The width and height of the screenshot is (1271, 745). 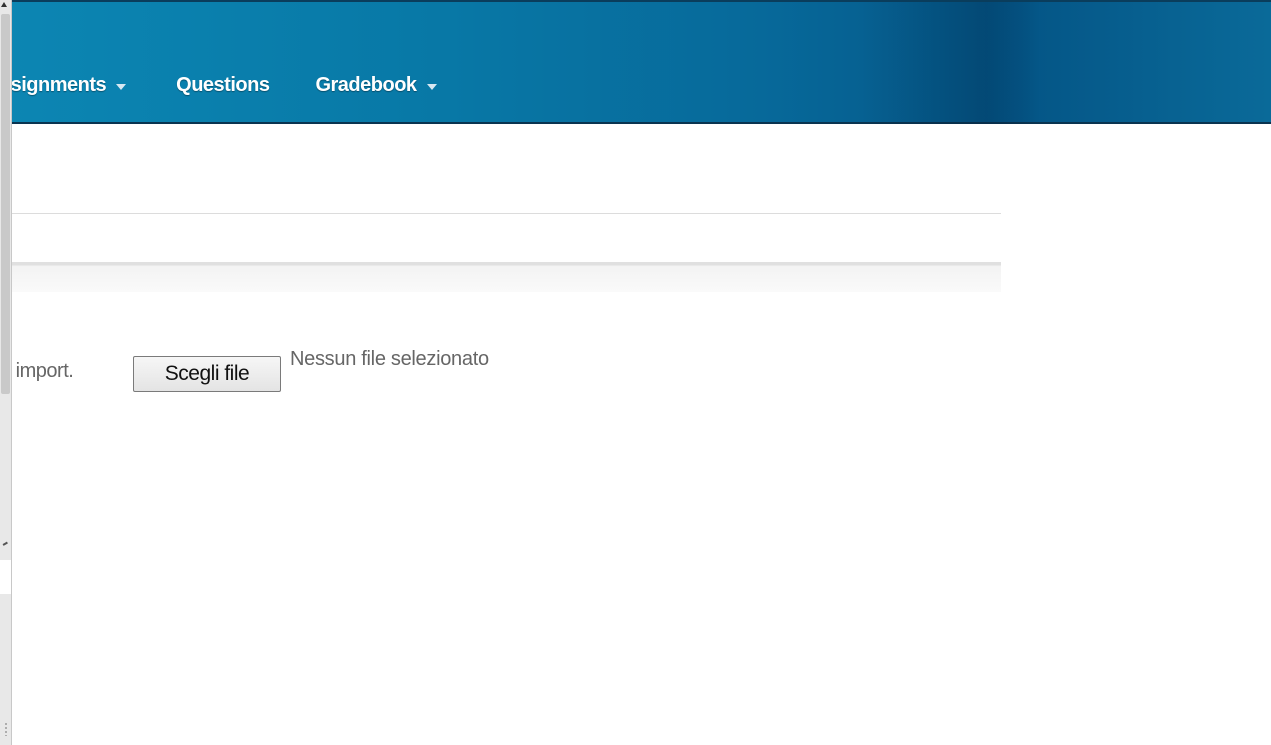 I want to click on scroll-up-arrow-icon, so click(x=4, y=4).